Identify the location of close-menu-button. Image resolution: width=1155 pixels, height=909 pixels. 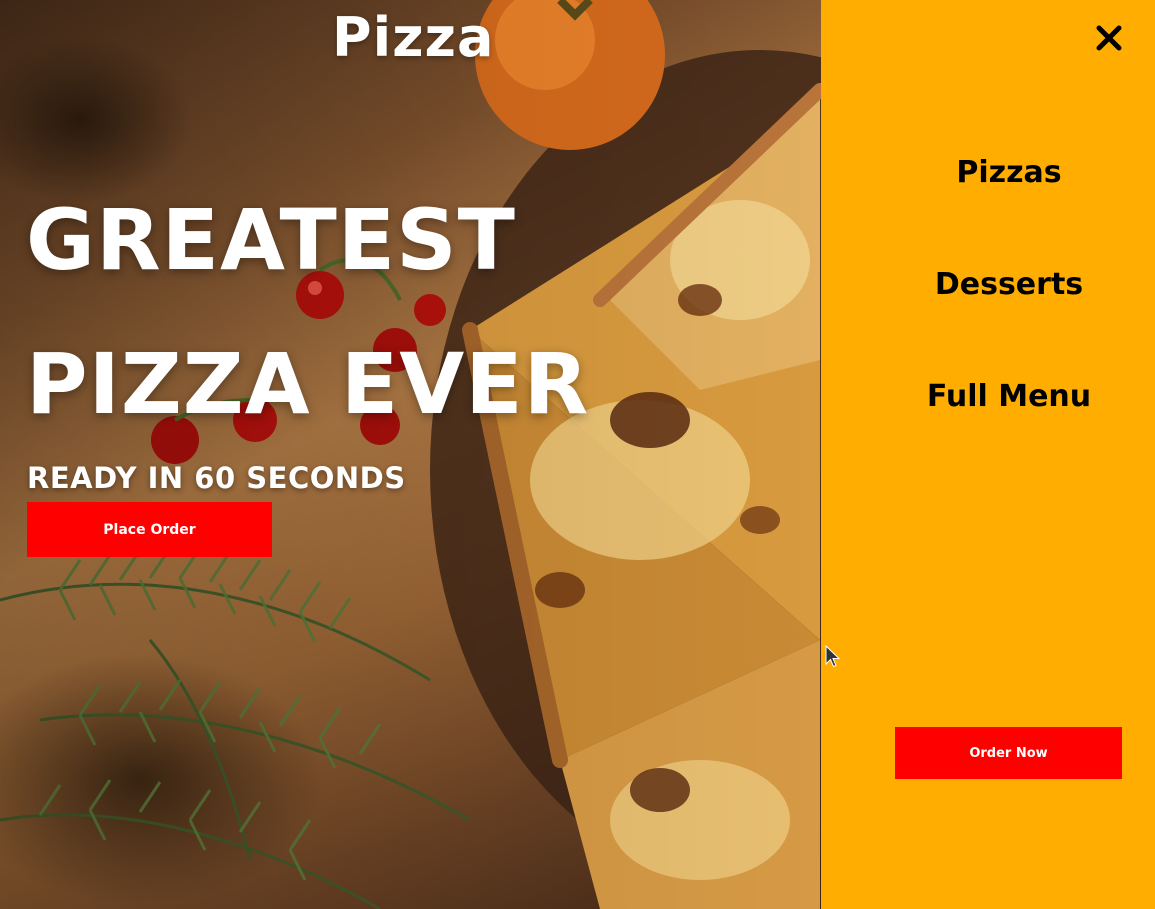
(1109, 38).